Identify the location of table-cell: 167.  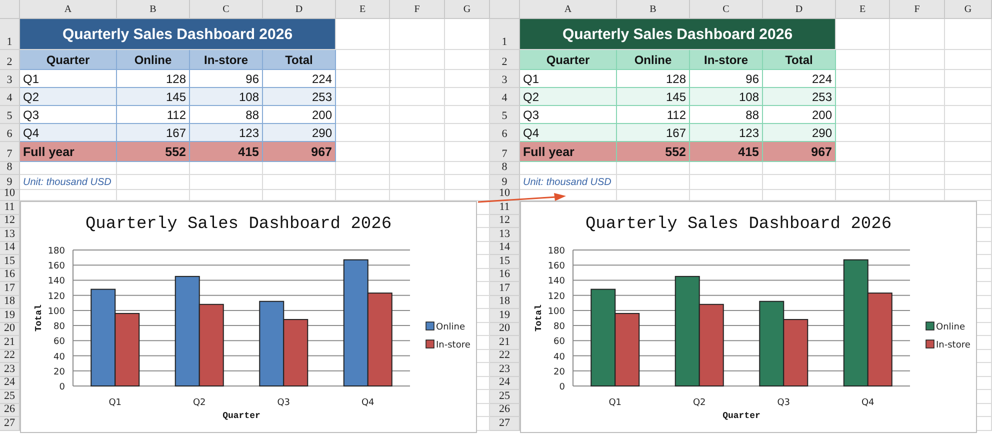
(153, 133).